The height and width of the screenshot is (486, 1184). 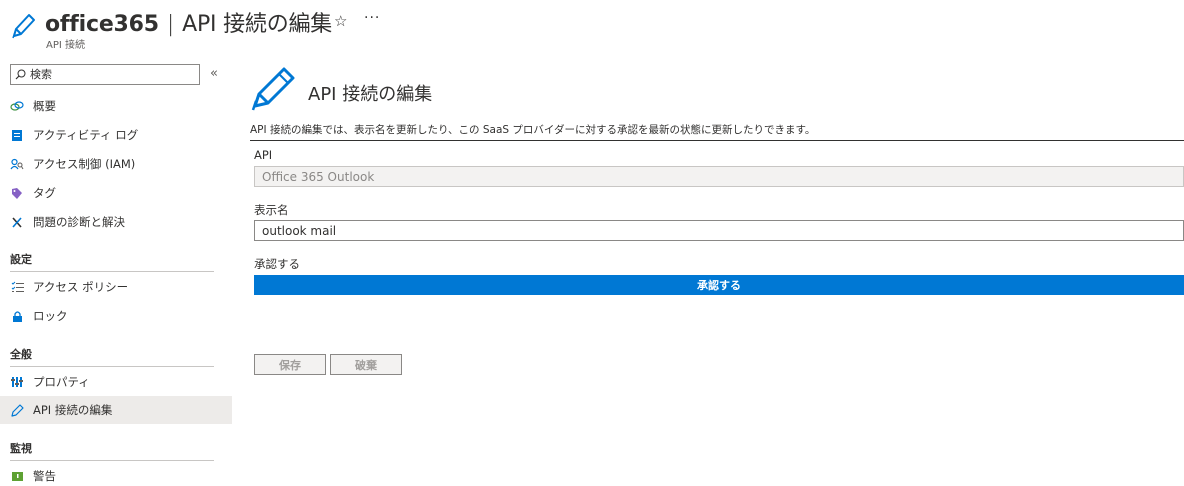 I want to click on sidebar-item-edit-api-connection: API 接続の編集, so click(x=116, y=410).